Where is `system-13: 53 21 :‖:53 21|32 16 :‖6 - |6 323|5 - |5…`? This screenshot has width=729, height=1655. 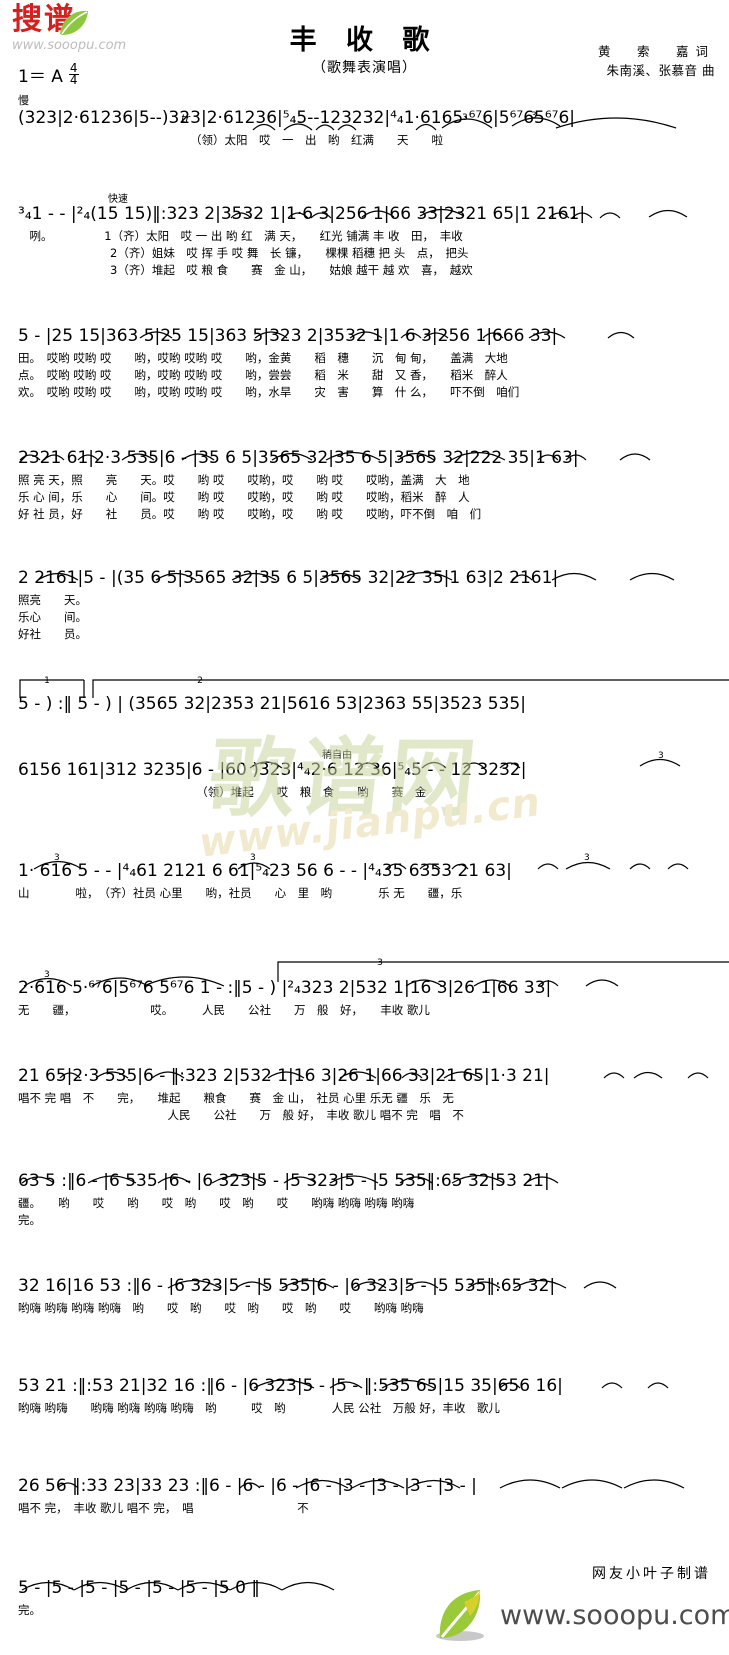
system-13: 53 21 :‖:53 21|32 16 :‖6 - |6 323|5 - |5… is located at coordinates (364, 1392).